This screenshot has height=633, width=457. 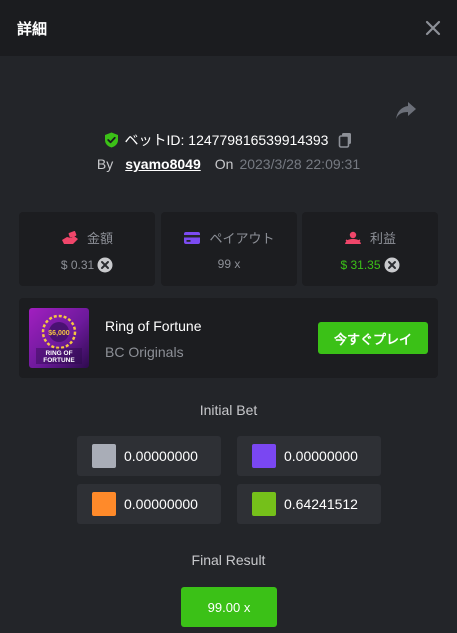 I want to click on color-bet-green: 0.64241512, so click(x=309, y=504).